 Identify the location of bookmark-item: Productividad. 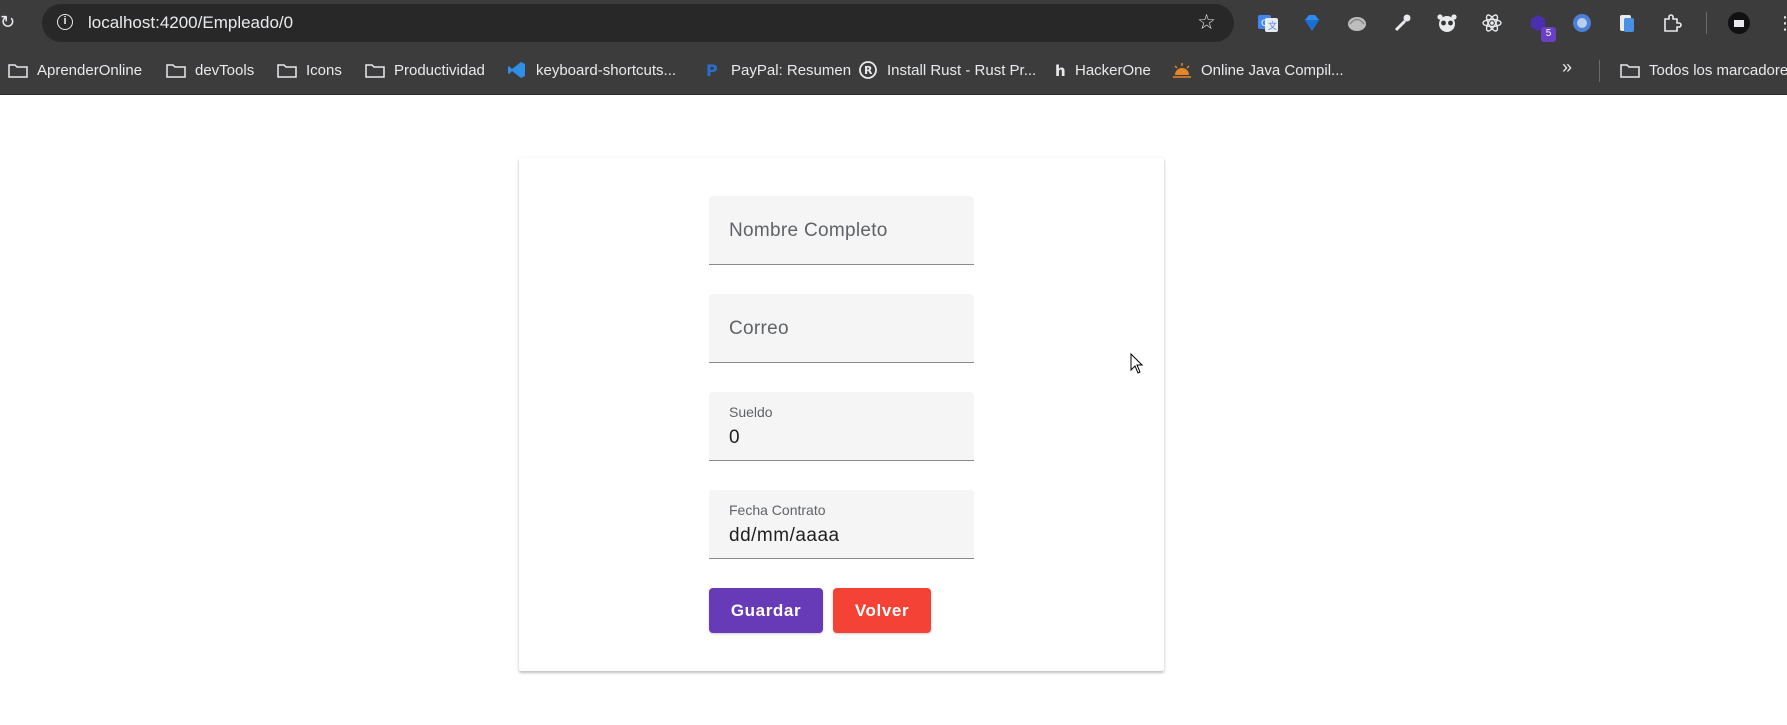
(425, 70).